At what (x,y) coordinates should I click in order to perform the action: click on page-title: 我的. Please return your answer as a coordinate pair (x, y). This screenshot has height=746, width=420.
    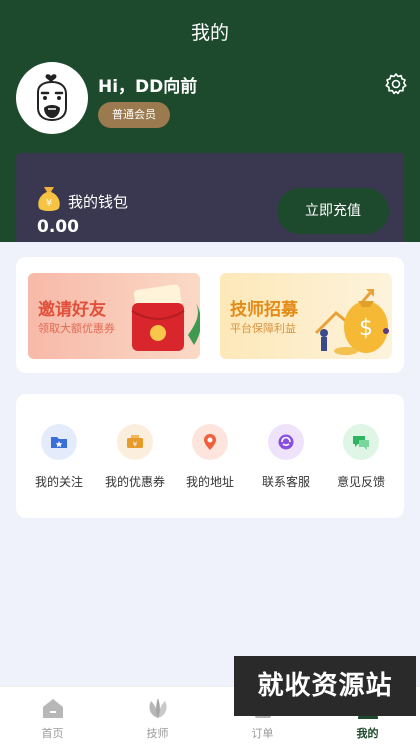
    Looking at the image, I should click on (209, 33).